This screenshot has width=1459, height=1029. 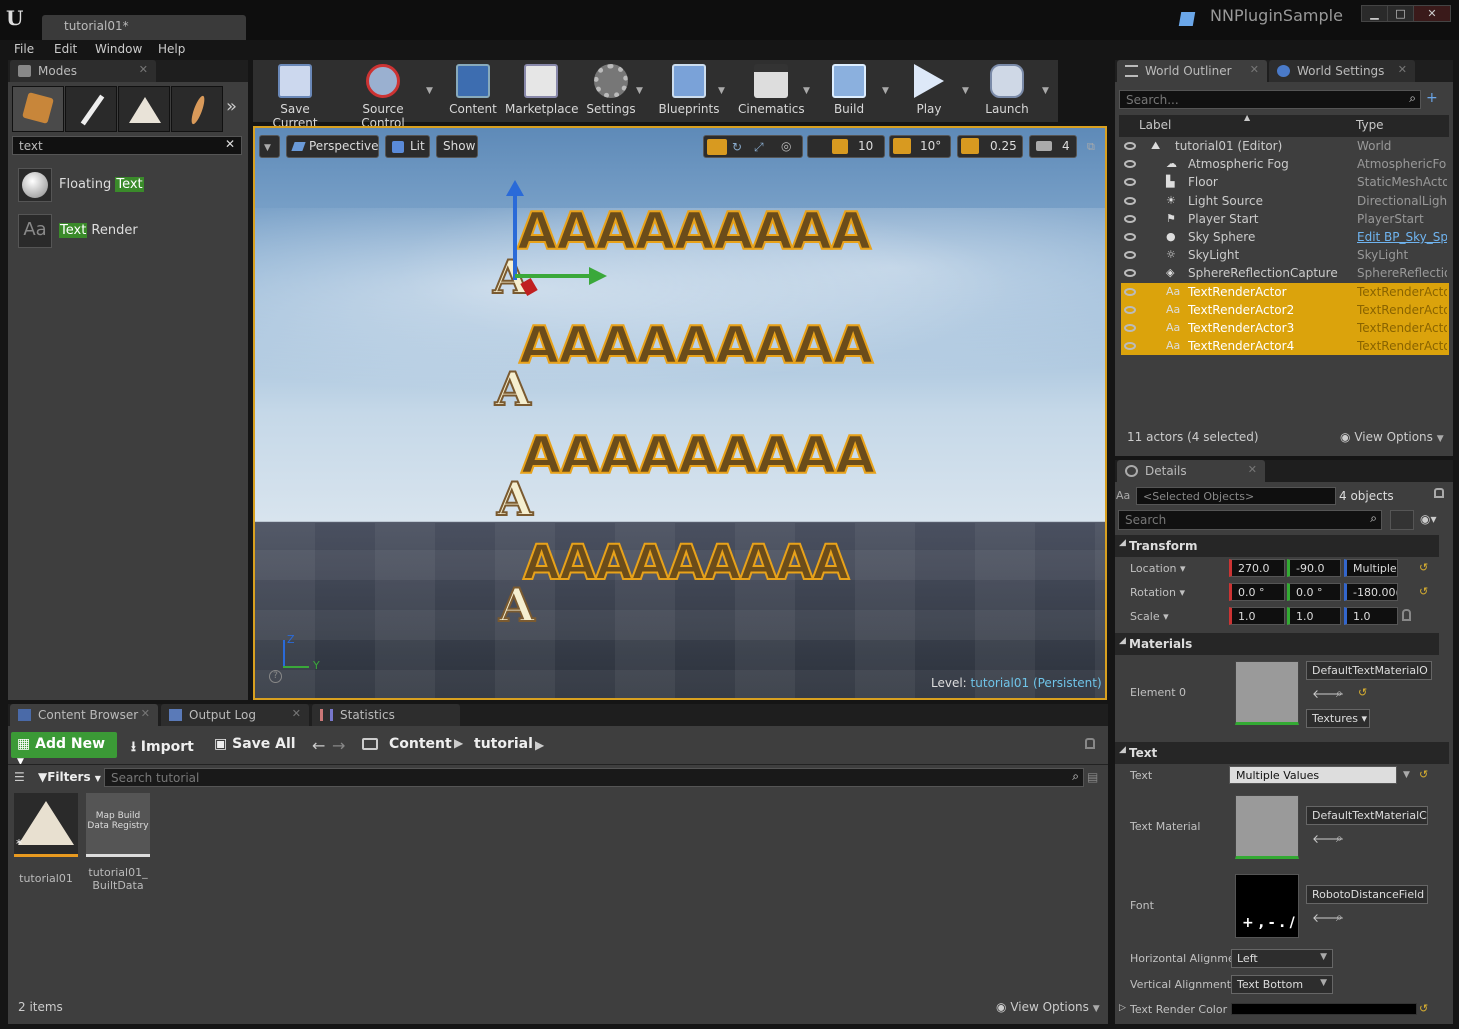 What do you see at coordinates (127, 145) in the screenshot?
I see `modes-search-input: text ✕` at bounding box center [127, 145].